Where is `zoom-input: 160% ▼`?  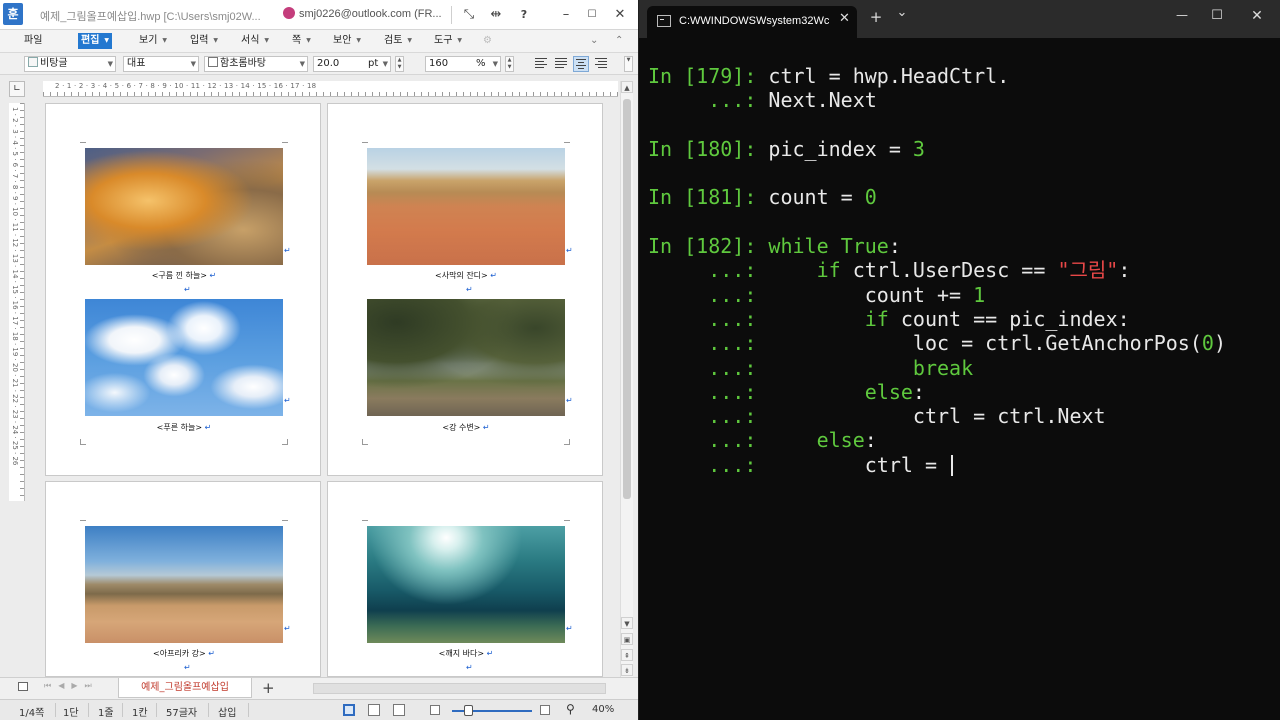
zoom-input: 160% ▼ is located at coordinates (463, 64).